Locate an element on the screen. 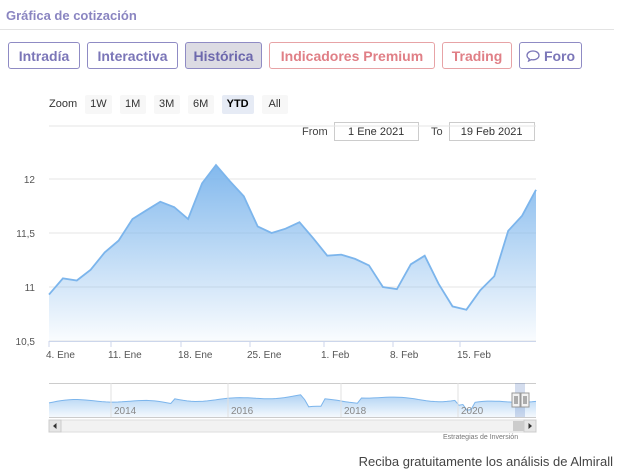 Image resolution: width=626 pixels, height=472 pixels. y-tick-label: 12 is located at coordinates (30, 180).